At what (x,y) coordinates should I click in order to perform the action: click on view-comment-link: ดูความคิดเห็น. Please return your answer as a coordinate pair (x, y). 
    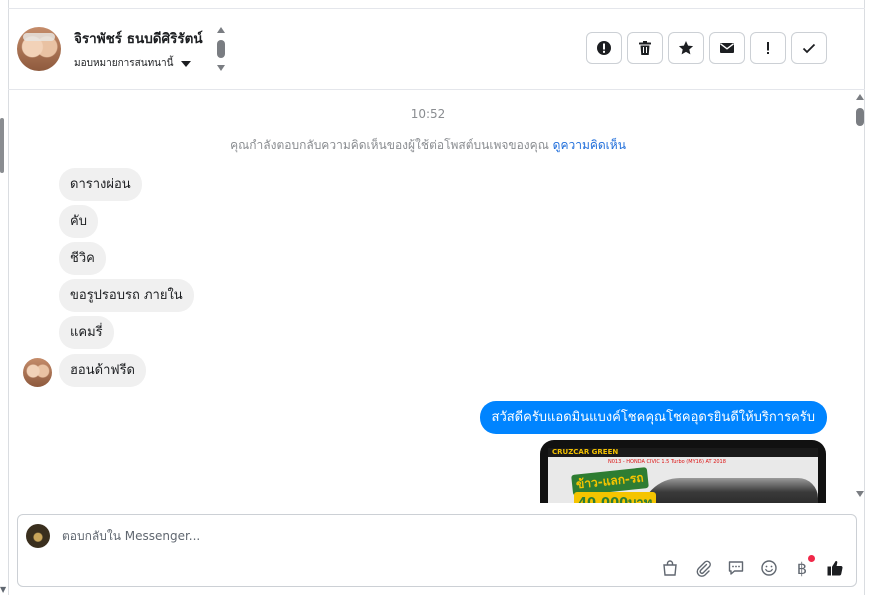
    Looking at the image, I should click on (589, 145).